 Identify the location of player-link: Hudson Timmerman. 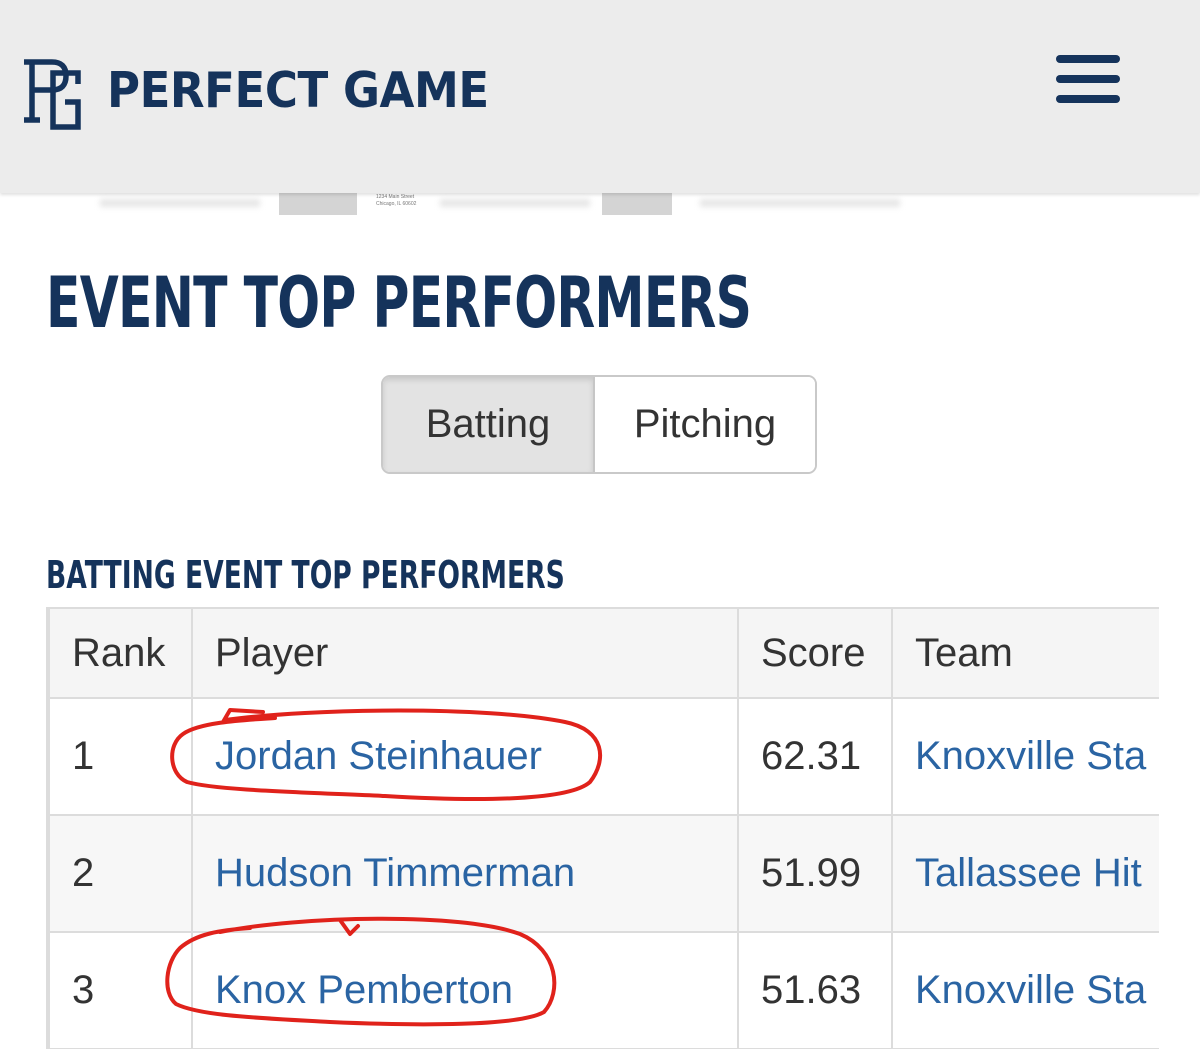
(395, 873).